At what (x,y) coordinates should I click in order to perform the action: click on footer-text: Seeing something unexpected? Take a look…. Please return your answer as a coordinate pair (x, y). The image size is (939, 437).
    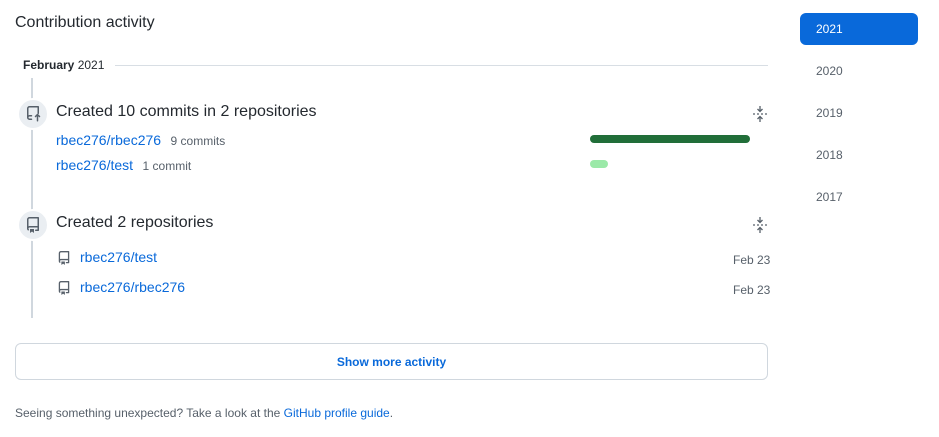
    Looking at the image, I should click on (149, 413).